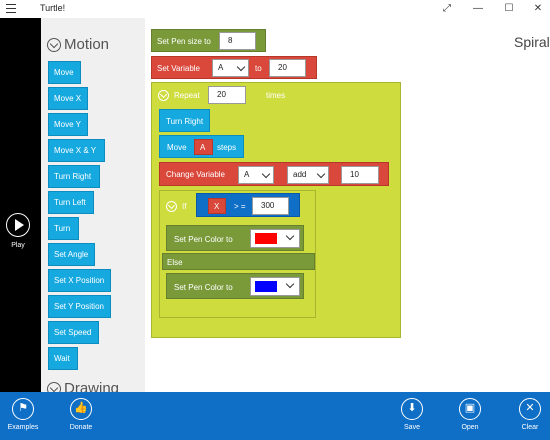  I want to click on move-label: Move, so click(177, 147).